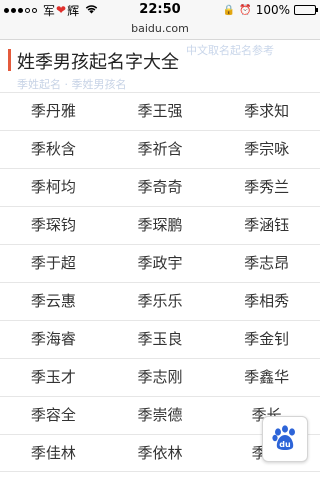 This screenshot has height=480, width=320. What do you see at coordinates (266, 263) in the screenshot?
I see `name-link: 季志昂` at bounding box center [266, 263].